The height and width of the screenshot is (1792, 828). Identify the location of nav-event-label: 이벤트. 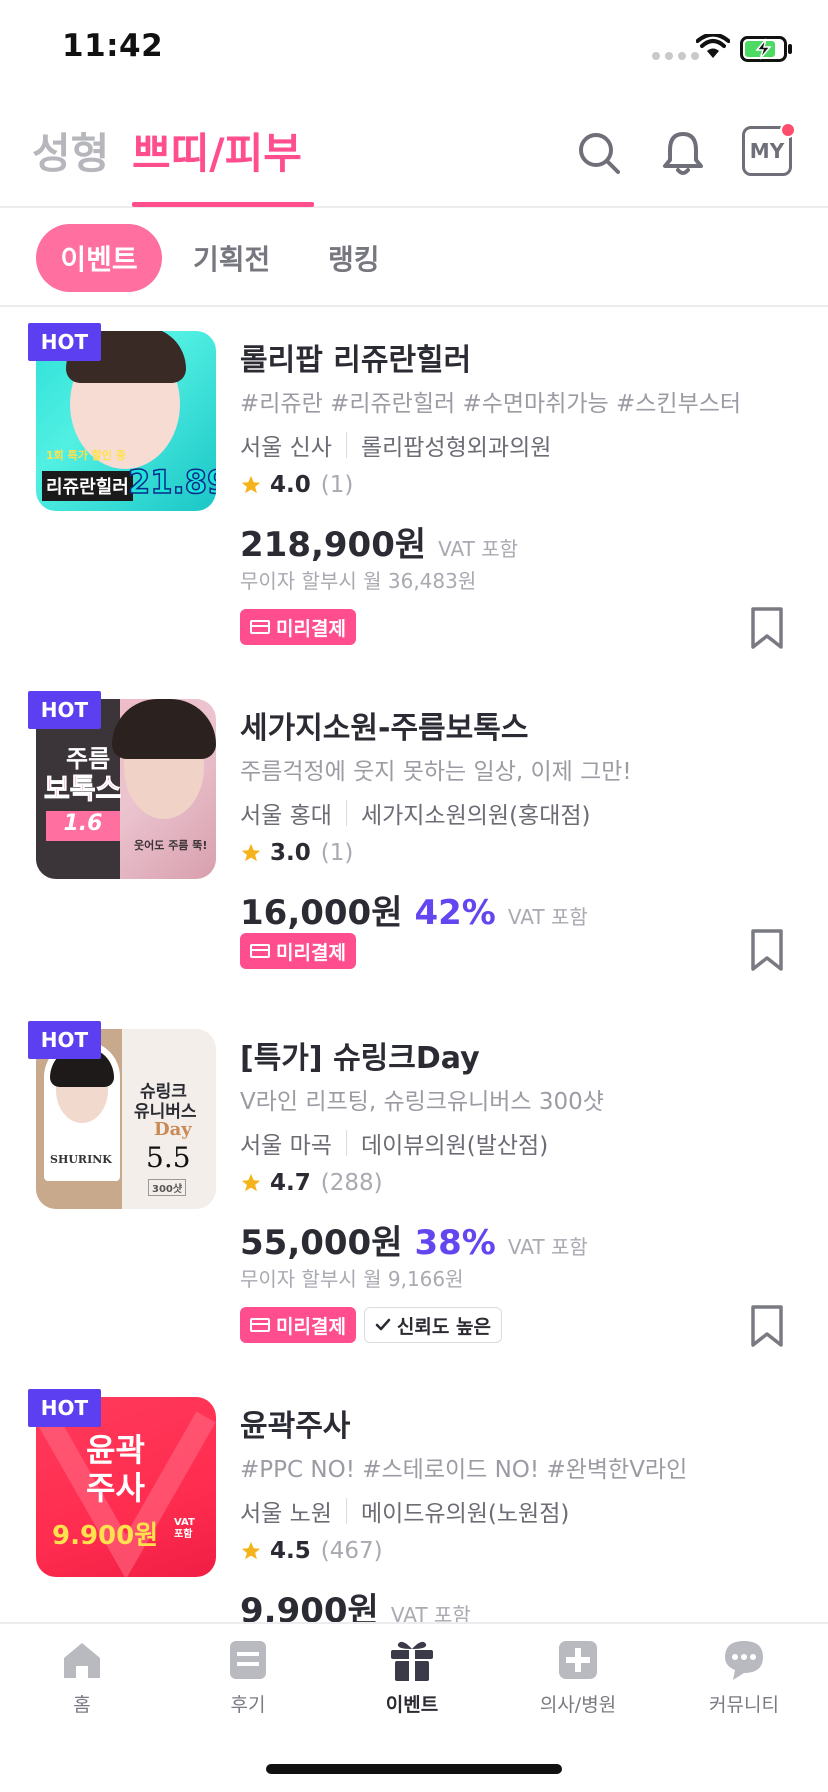
(412, 1705).